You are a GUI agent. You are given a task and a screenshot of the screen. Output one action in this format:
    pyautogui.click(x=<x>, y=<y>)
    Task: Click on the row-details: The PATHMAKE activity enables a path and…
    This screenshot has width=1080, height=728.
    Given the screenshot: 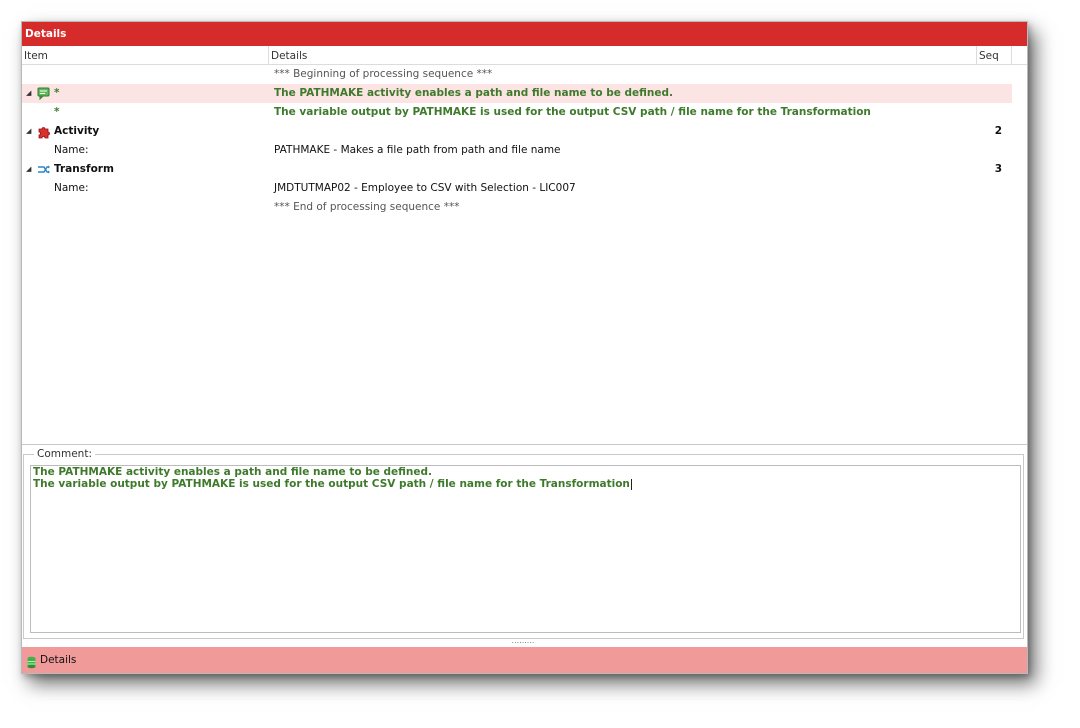 What is the action you would take?
    pyautogui.click(x=474, y=93)
    